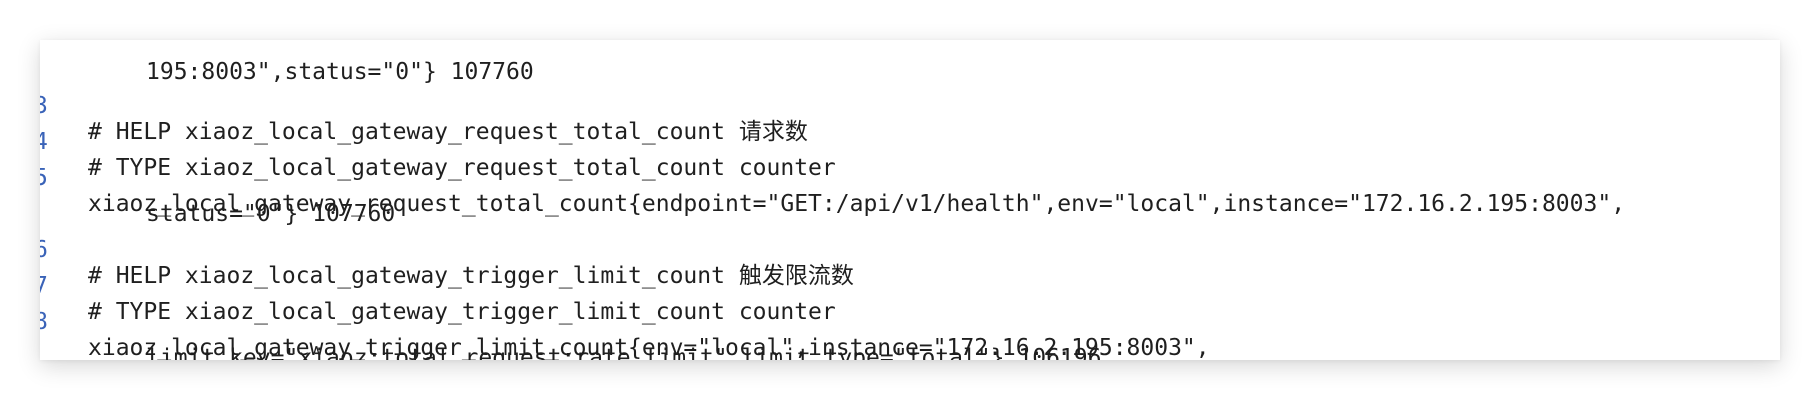 The width and height of the screenshot is (1820, 402). I want to click on code-line-continuation: status="0"} 107760, so click(910, 198).